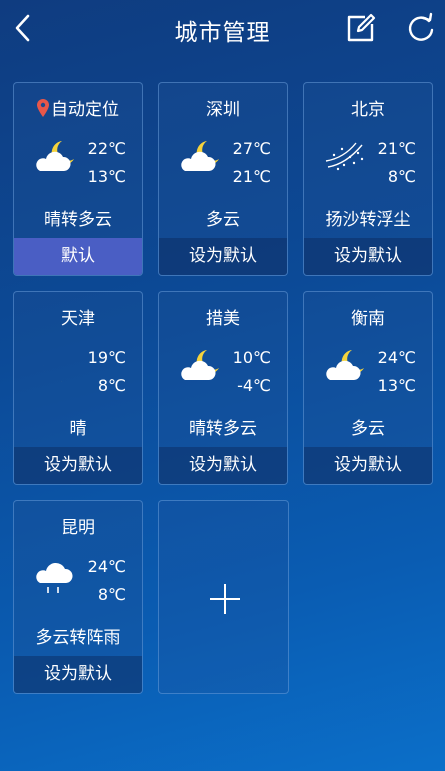  I want to click on weather-description: 晴, so click(78, 429).